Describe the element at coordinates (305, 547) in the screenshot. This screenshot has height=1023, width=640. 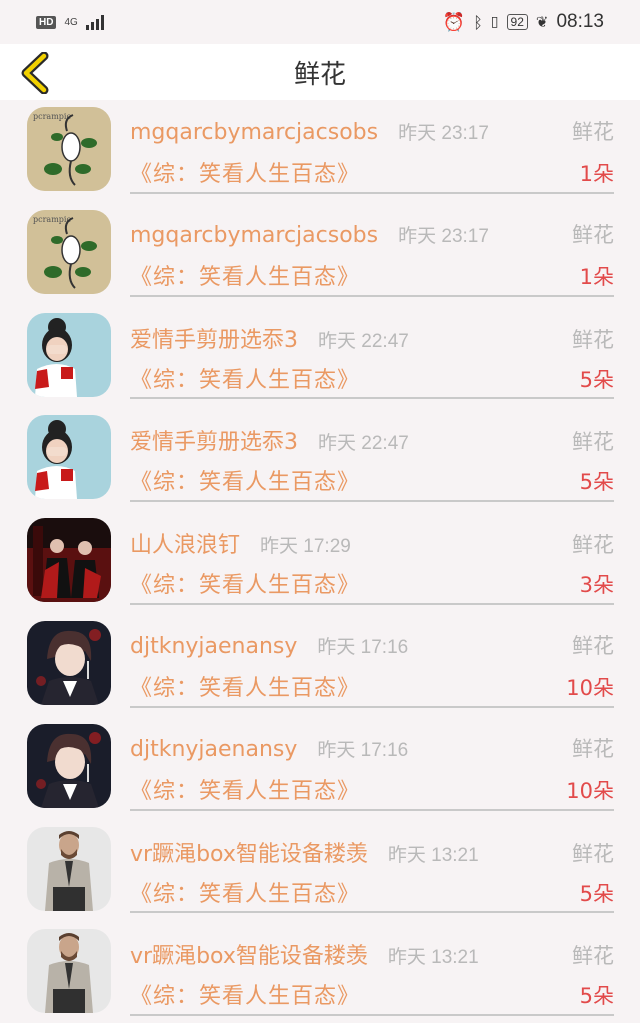
I see `timestamp: 昨天 17:29` at that location.